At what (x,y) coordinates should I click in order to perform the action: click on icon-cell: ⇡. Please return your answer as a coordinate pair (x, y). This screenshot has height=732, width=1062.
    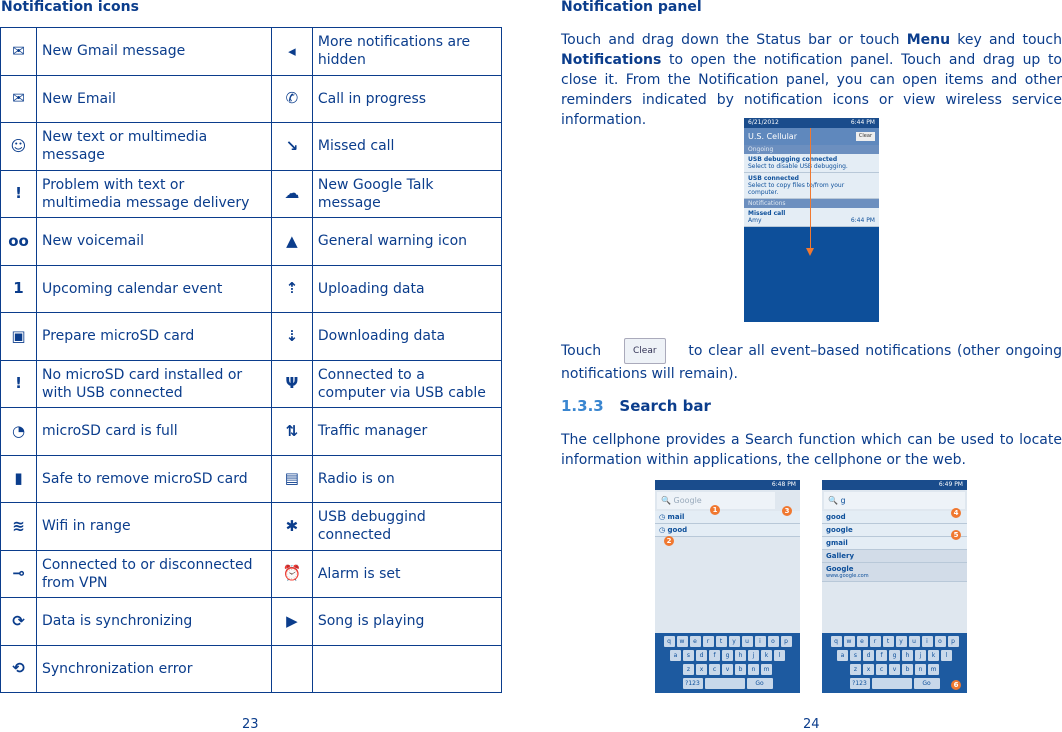
    Looking at the image, I should click on (291, 288).